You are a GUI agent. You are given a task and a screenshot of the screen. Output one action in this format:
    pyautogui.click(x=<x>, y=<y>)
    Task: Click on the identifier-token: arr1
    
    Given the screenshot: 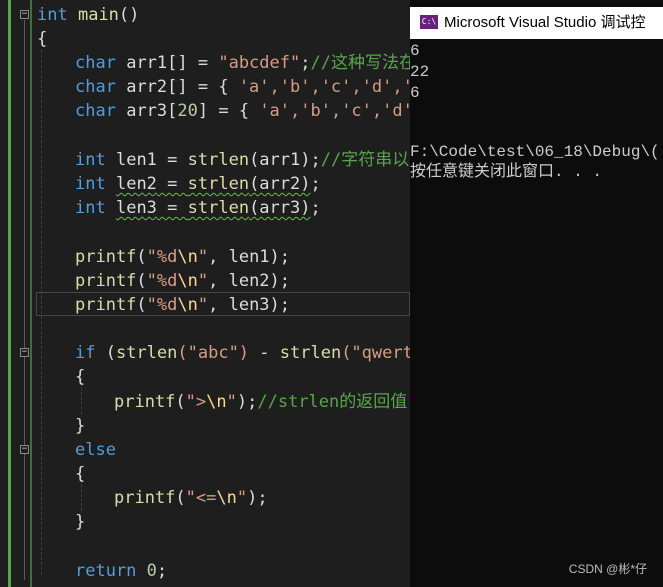 What is the action you would take?
    pyautogui.click(x=147, y=63)
    